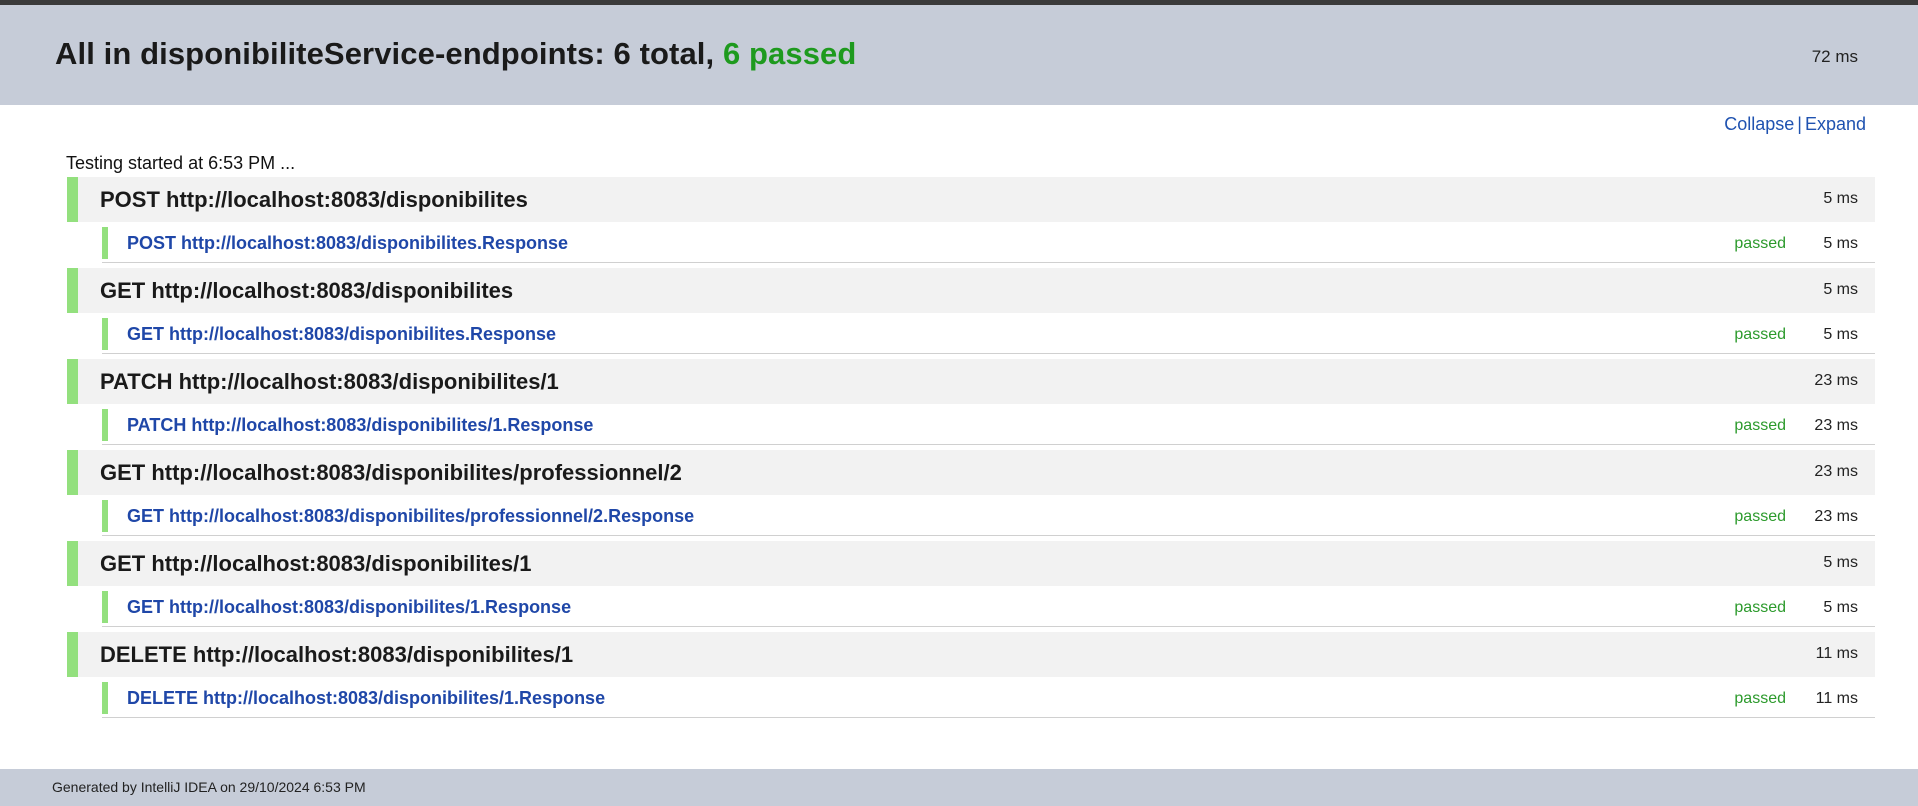  What do you see at coordinates (1759, 124) in the screenshot?
I see `collapse-link: Collapse` at bounding box center [1759, 124].